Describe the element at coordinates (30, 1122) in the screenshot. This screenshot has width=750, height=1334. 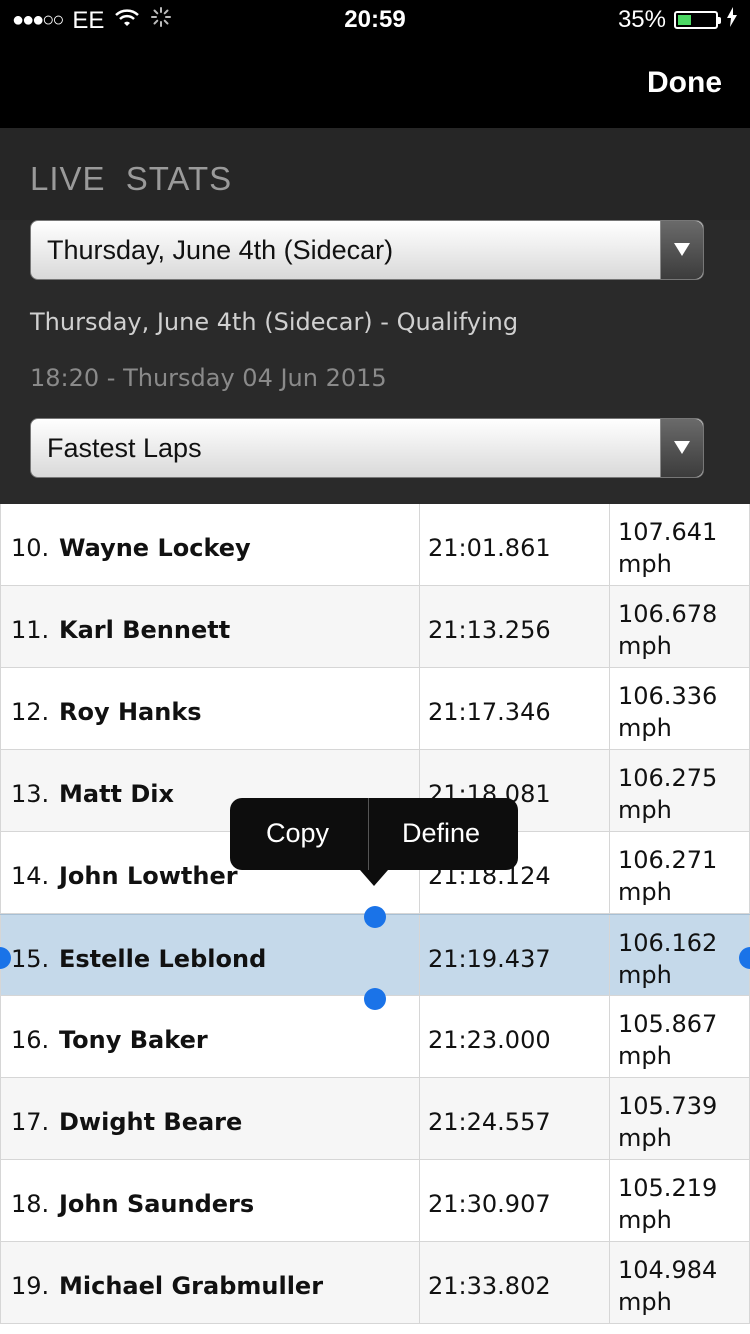
I see `position: 17.` at that location.